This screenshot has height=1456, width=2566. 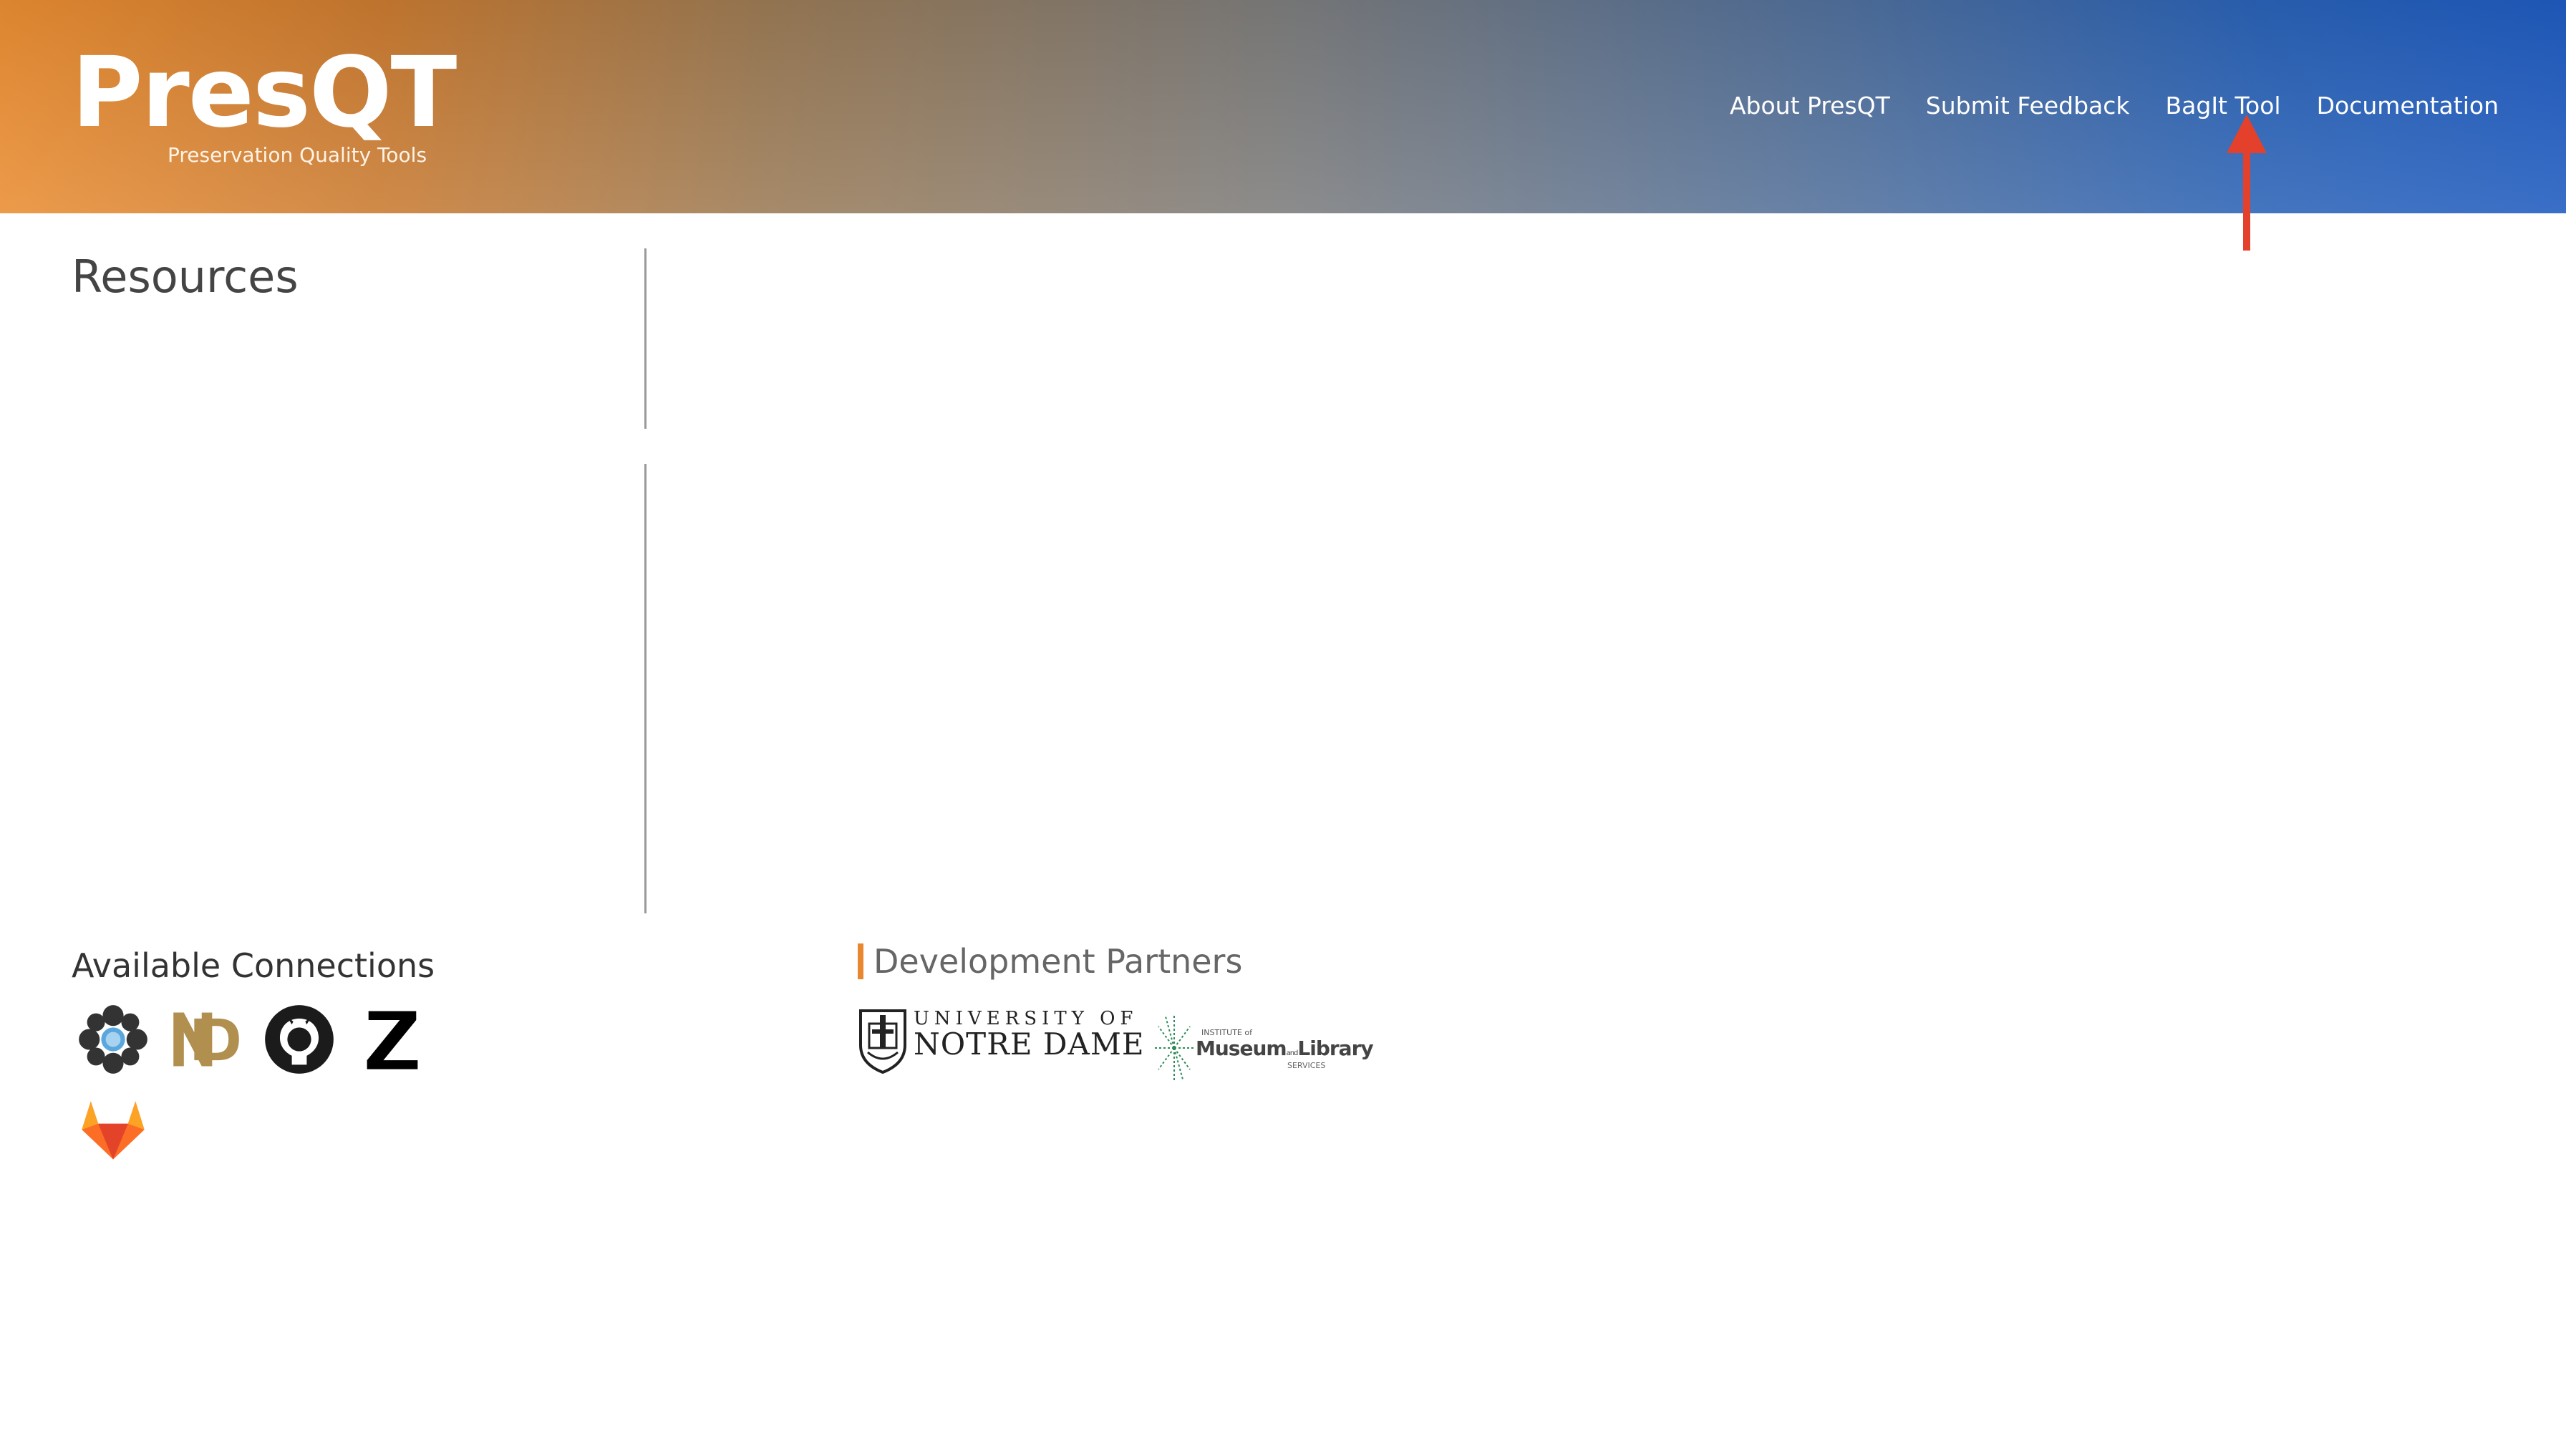 I want to click on gitlab-icon, so click(x=113, y=1128).